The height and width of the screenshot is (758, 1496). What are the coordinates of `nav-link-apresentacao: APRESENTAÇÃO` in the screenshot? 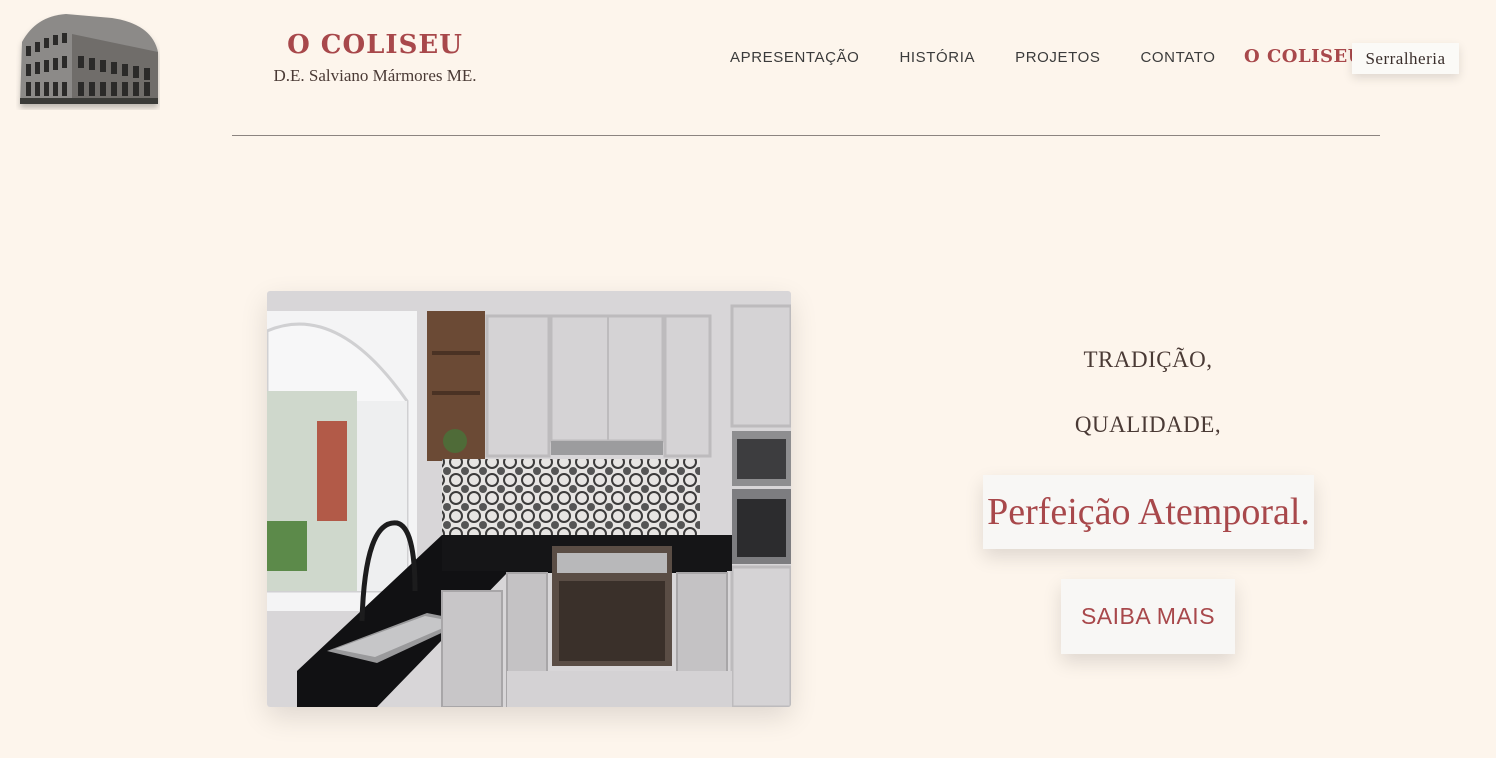 It's located at (794, 57).